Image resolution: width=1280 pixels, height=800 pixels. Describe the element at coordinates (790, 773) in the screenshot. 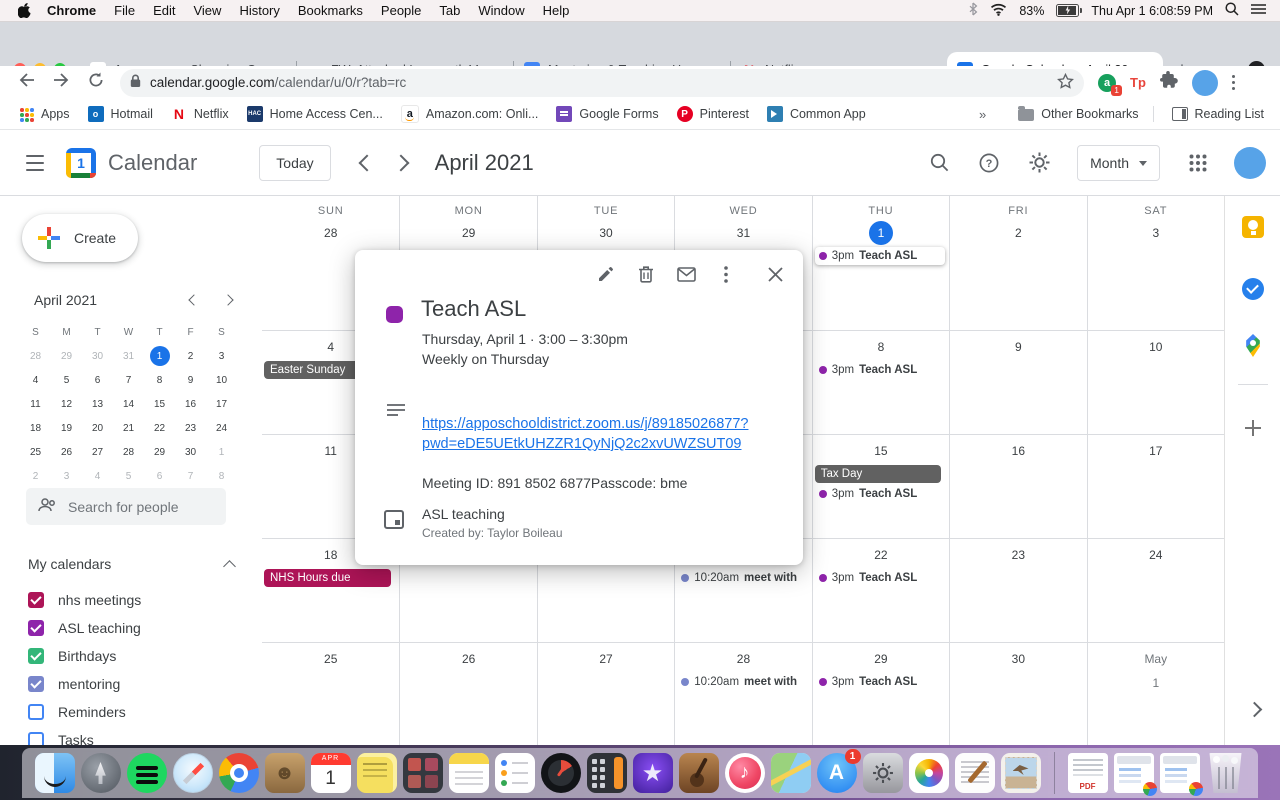

I see `maps-dock-icon` at that location.